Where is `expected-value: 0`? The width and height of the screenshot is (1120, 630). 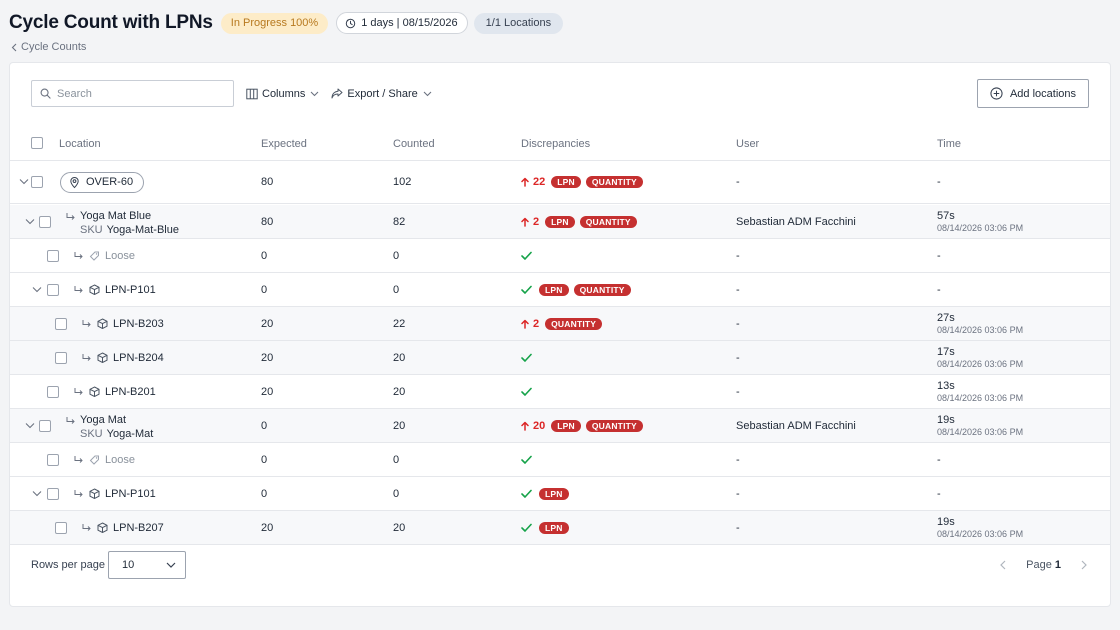
expected-value: 0 is located at coordinates (264, 255).